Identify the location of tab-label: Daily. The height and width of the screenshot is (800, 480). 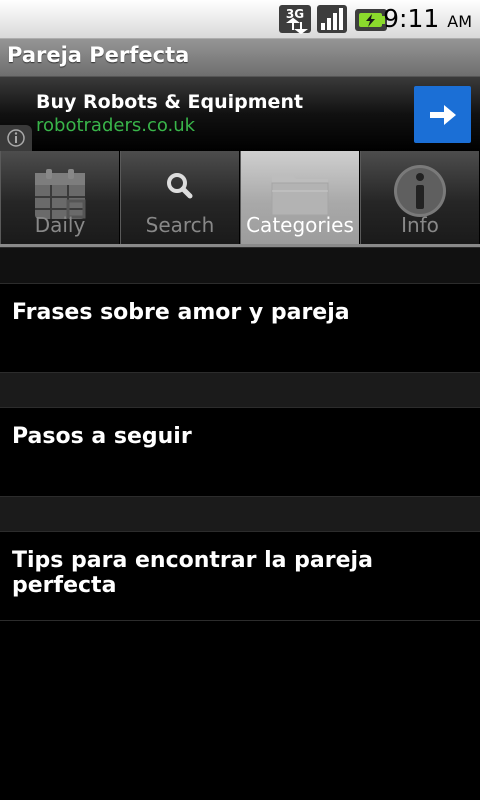
(60, 225).